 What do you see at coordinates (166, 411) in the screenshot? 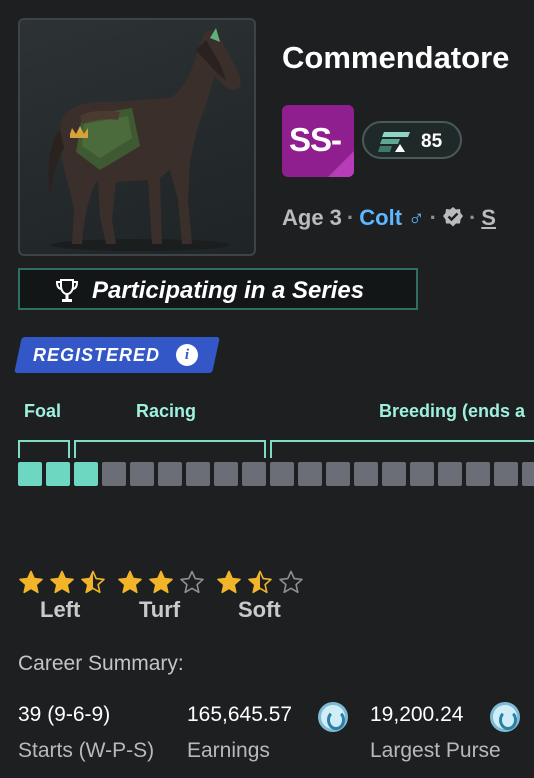
I see `phase-racing: Racing` at bounding box center [166, 411].